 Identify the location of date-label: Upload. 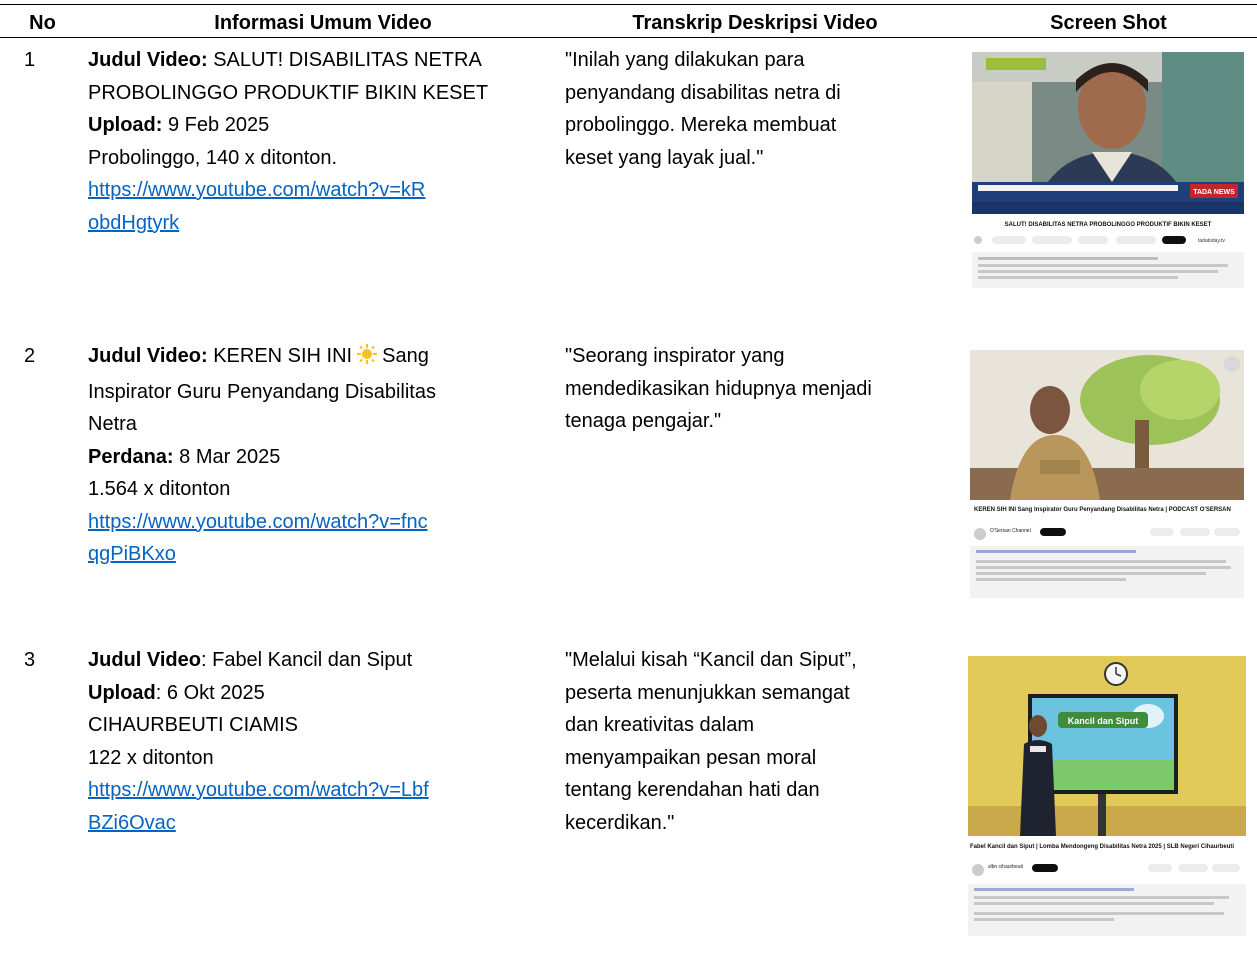
(122, 692).